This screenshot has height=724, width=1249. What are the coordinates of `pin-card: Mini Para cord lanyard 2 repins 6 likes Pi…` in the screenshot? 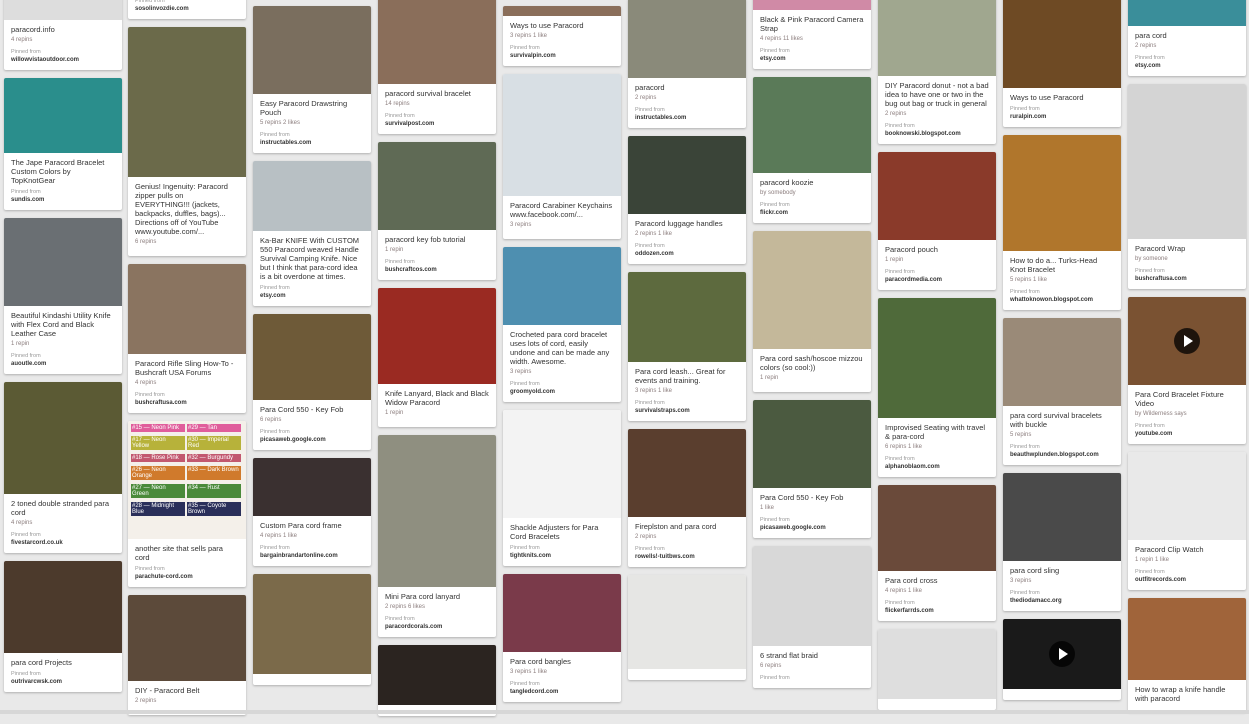 It's located at (437, 536).